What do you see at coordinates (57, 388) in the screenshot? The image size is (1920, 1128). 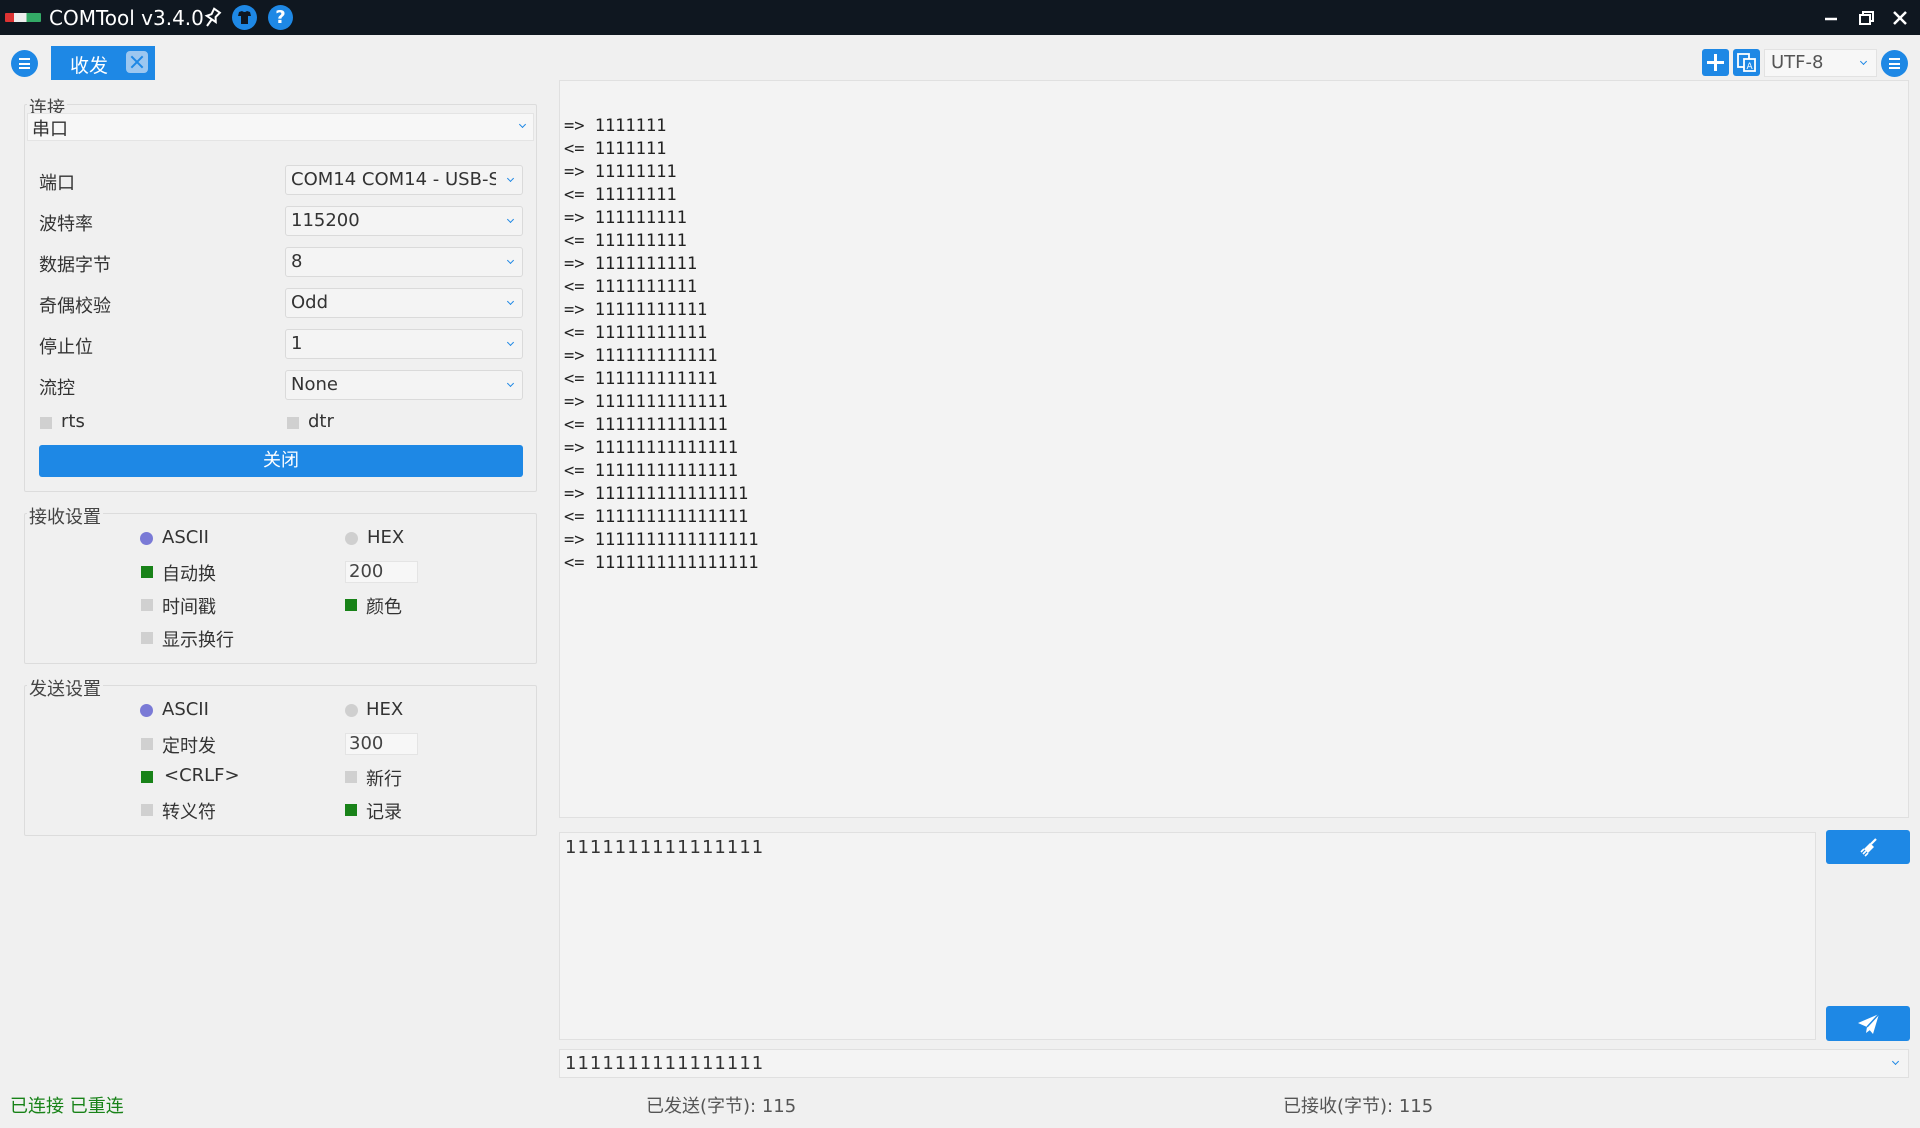 I see `flowcontrol-label: 流控` at bounding box center [57, 388].